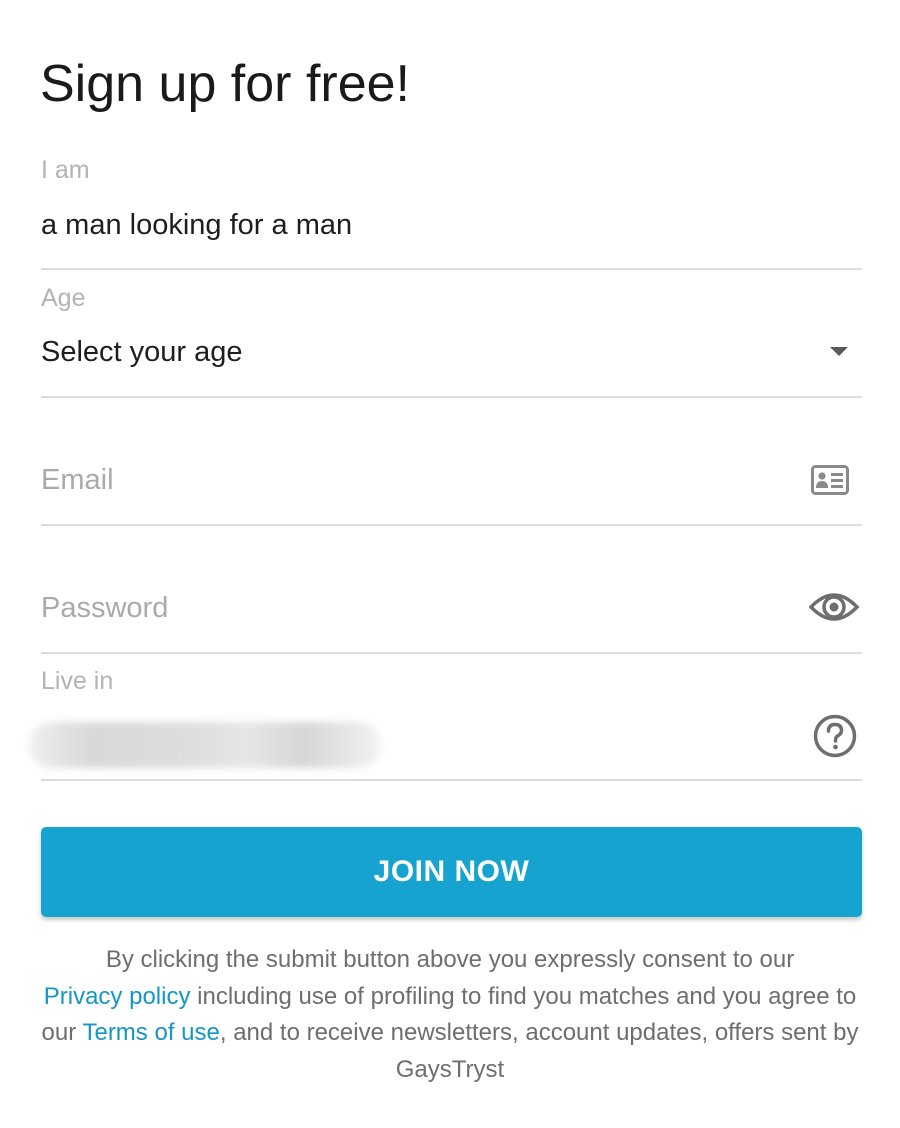  Describe the element at coordinates (839, 352) in the screenshot. I see `caret-down-icon` at that location.